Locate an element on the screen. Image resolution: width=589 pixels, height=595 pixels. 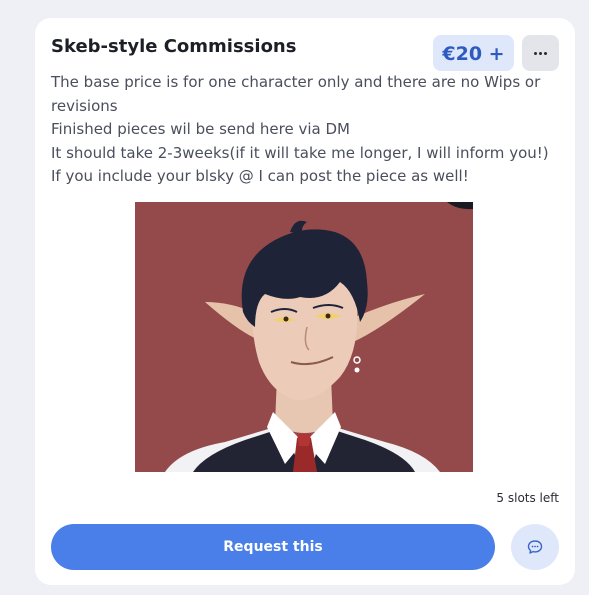
price-badge: €20 + is located at coordinates (473, 53).